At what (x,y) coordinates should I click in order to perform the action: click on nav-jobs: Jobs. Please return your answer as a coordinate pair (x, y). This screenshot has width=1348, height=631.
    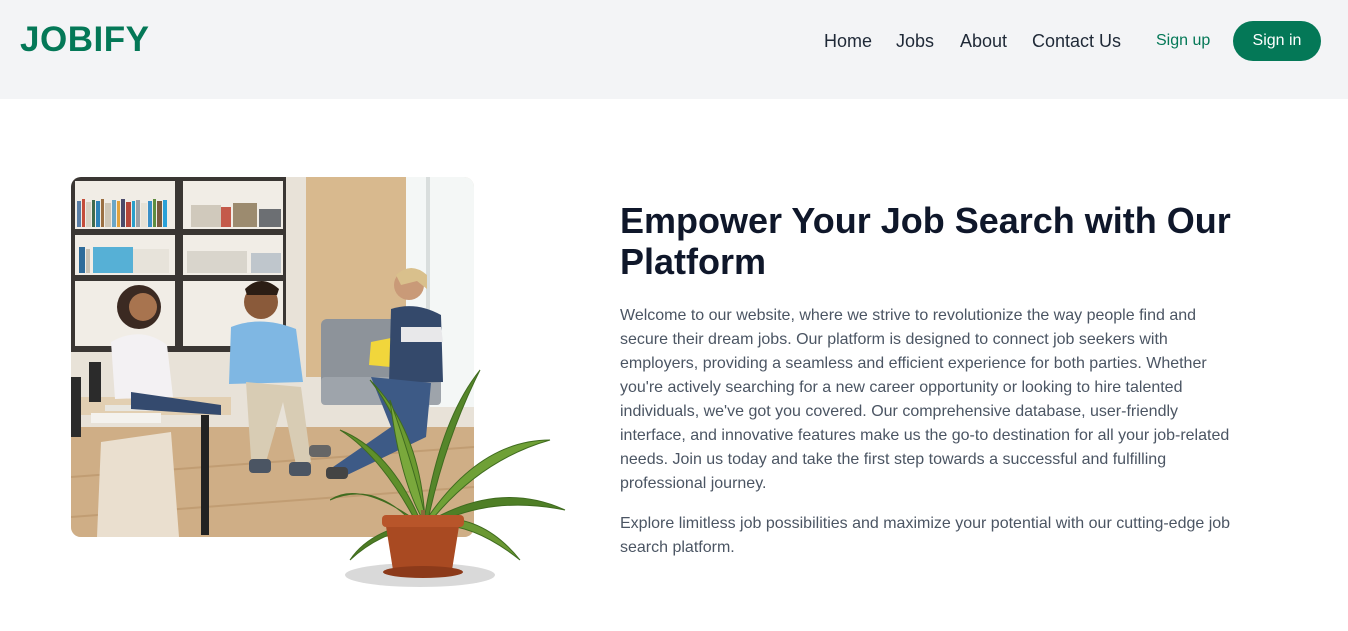
    Looking at the image, I should click on (915, 41).